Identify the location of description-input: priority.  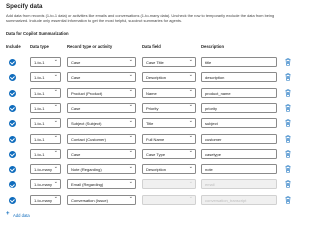
(239, 107).